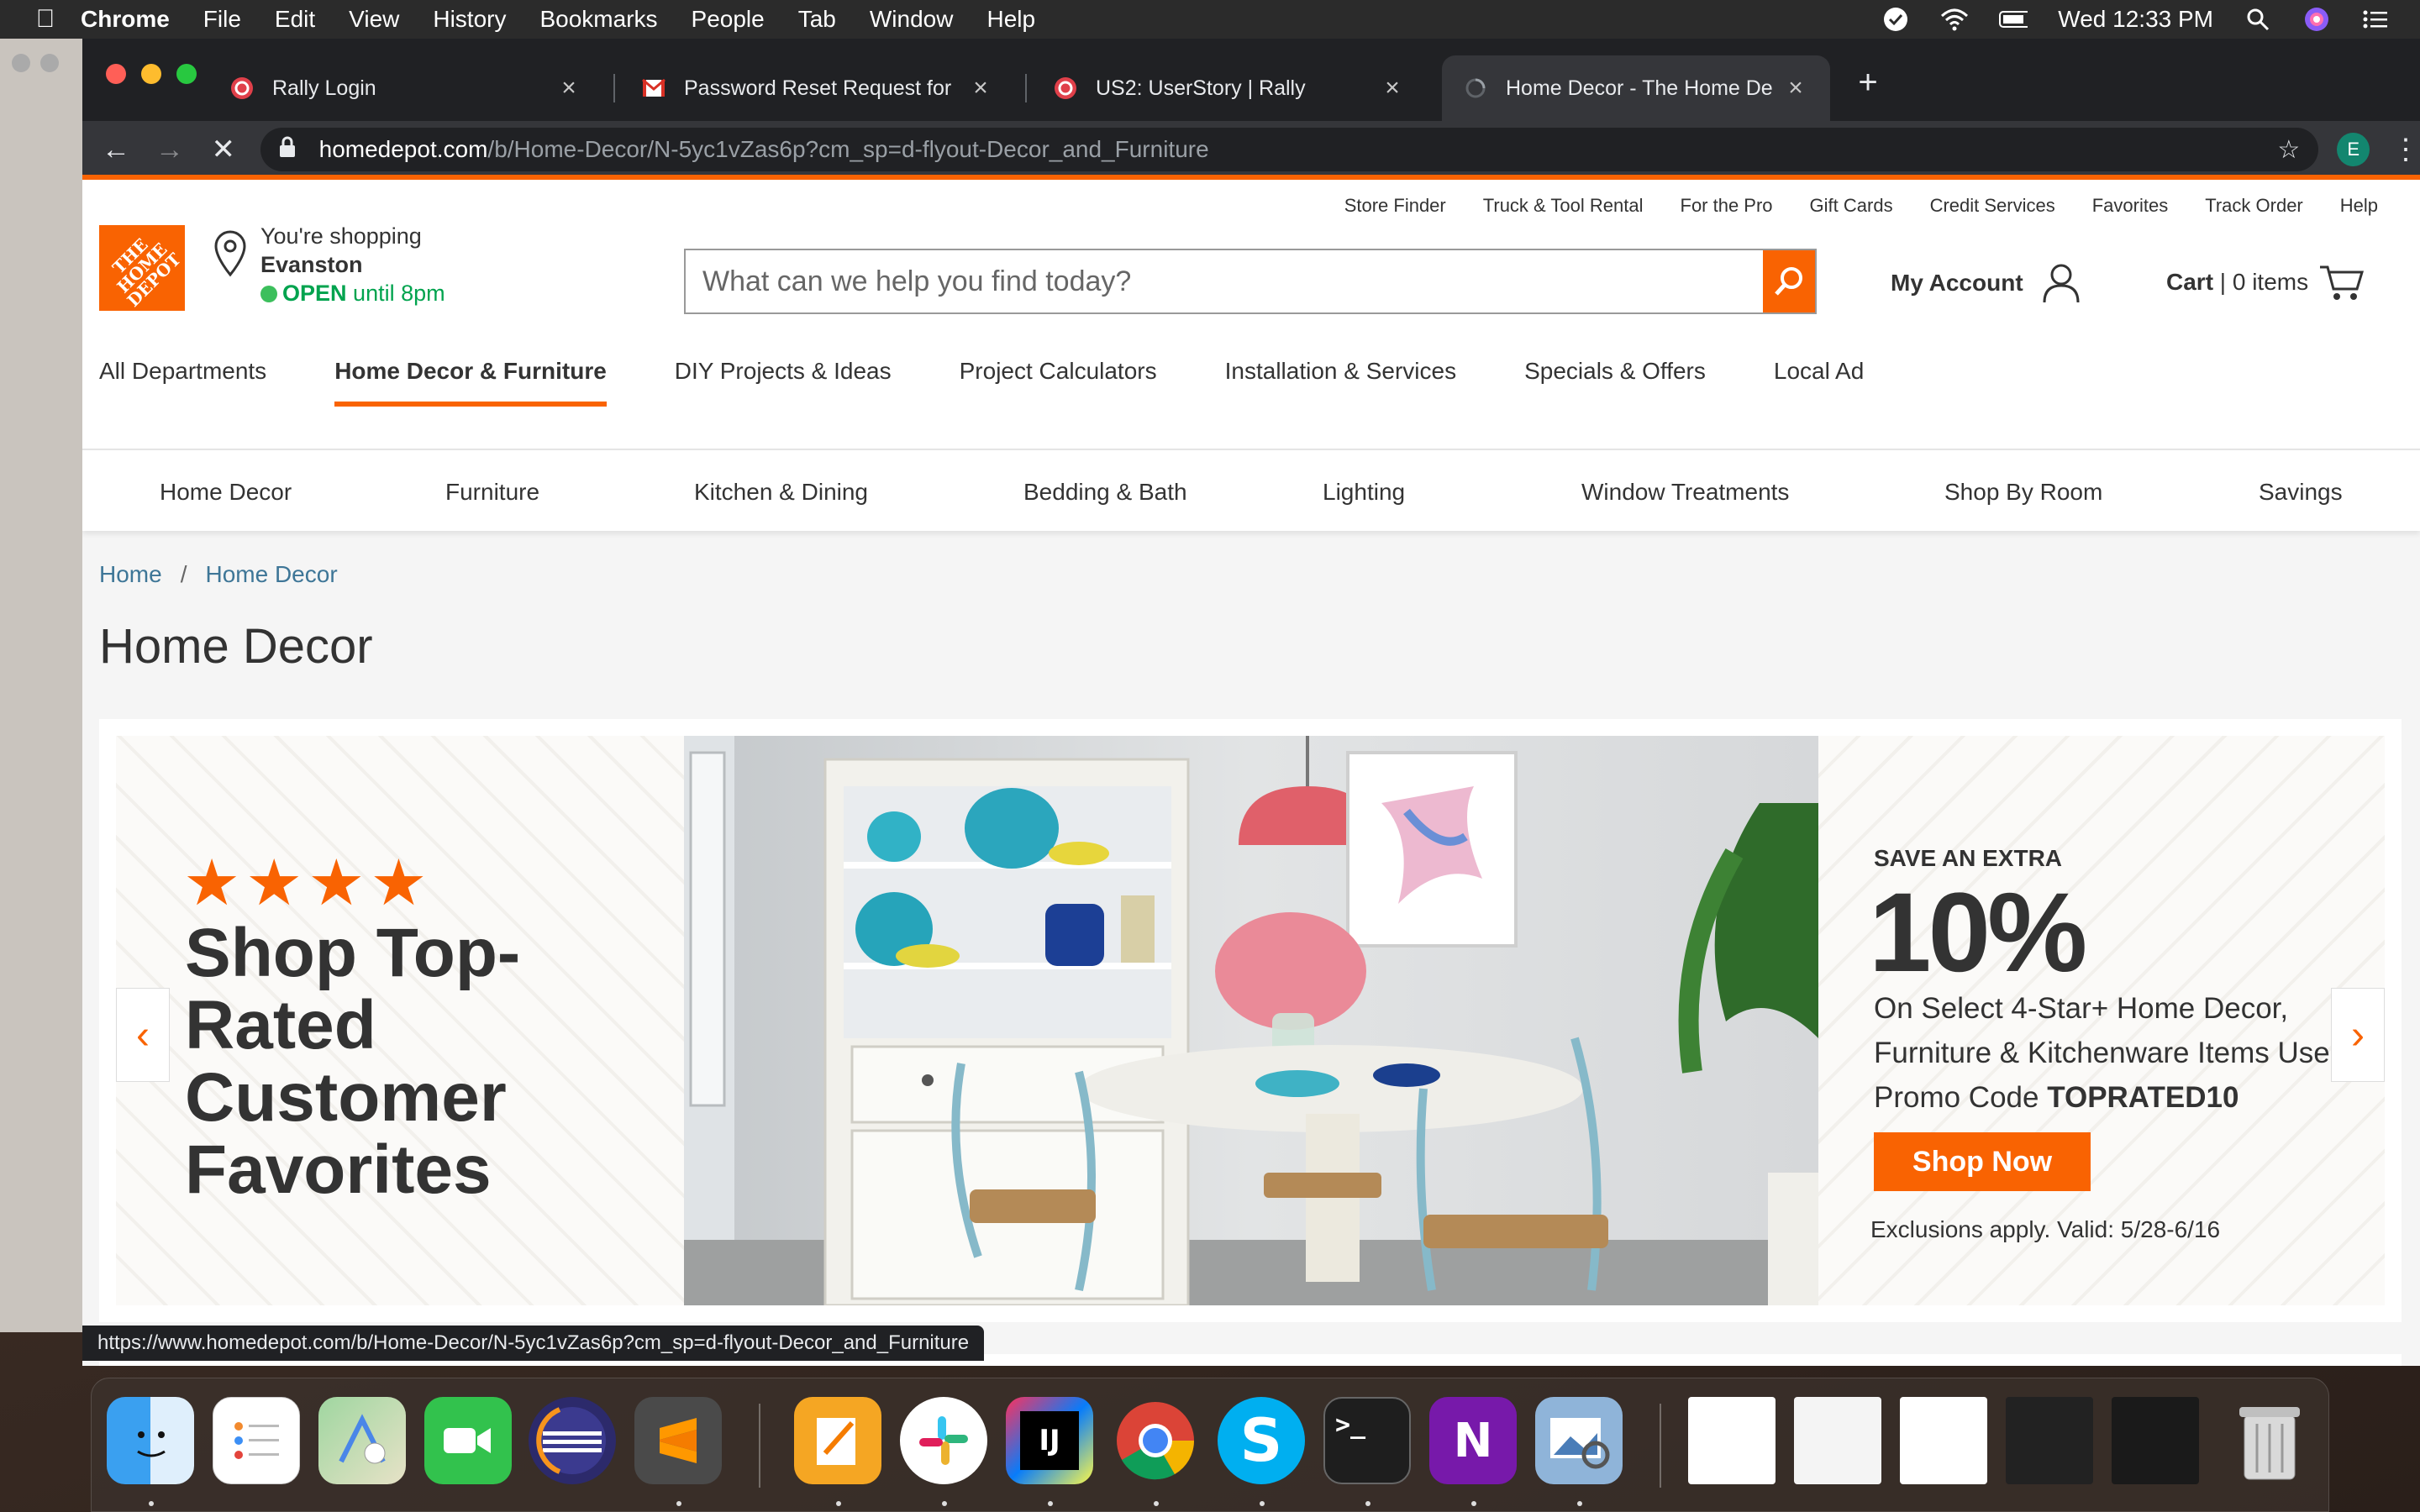 Image resolution: width=2420 pixels, height=1512 pixels. Describe the element at coordinates (469, 19) in the screenshot. I see `menu-history: History` at that location.